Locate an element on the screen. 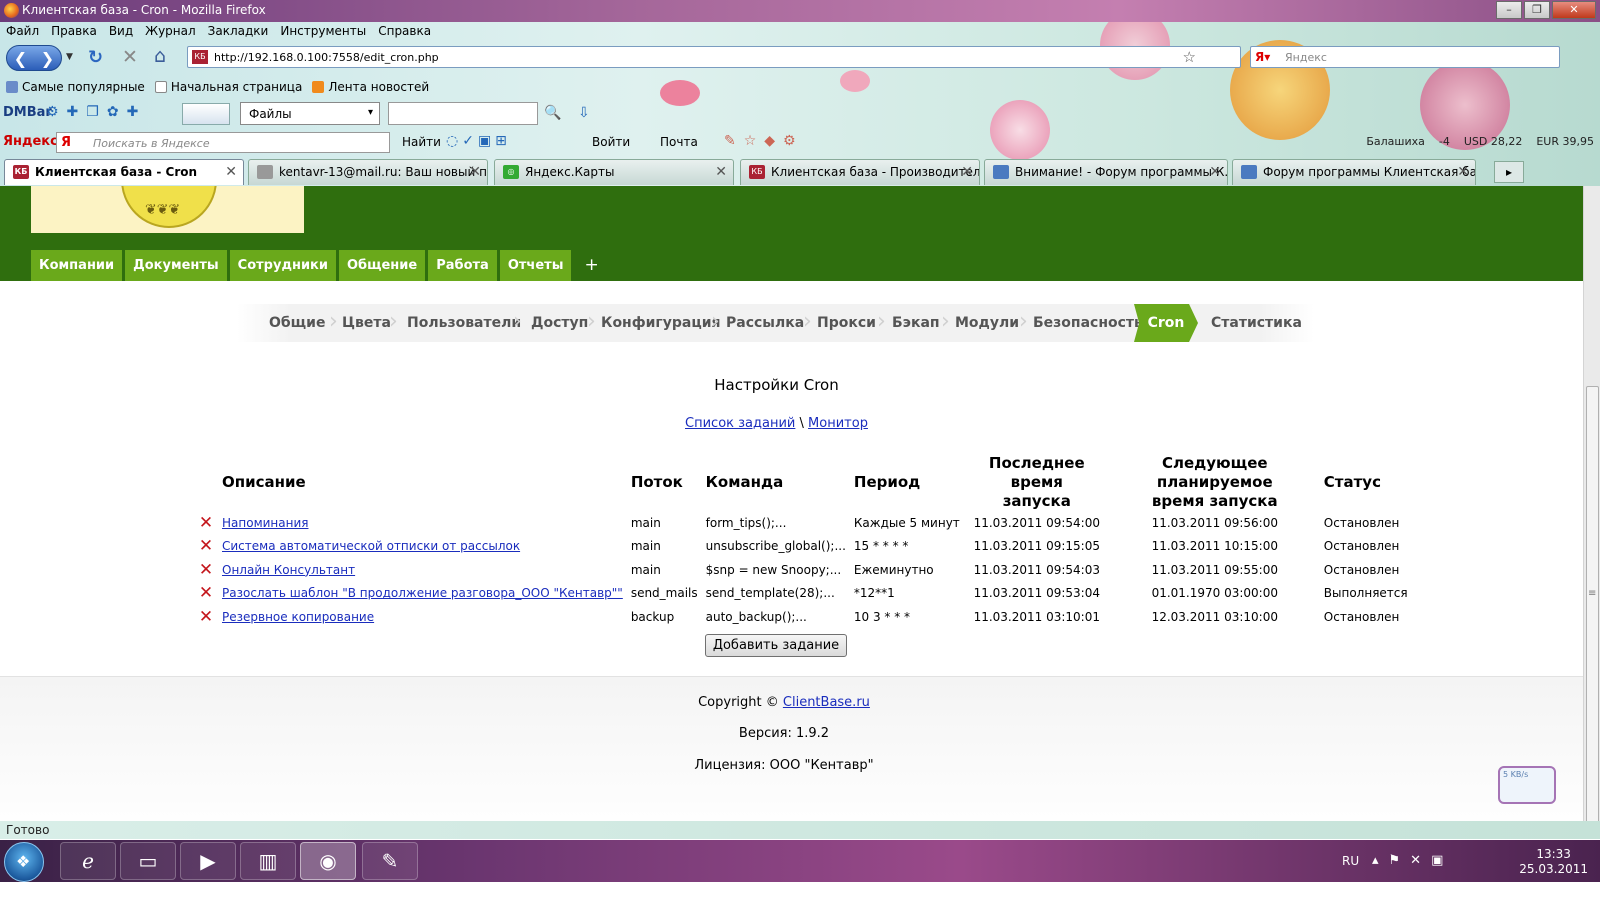 The width and height of the screenshot is (1600, 900). mail-button: Почта is located at coordinates (679, 142).